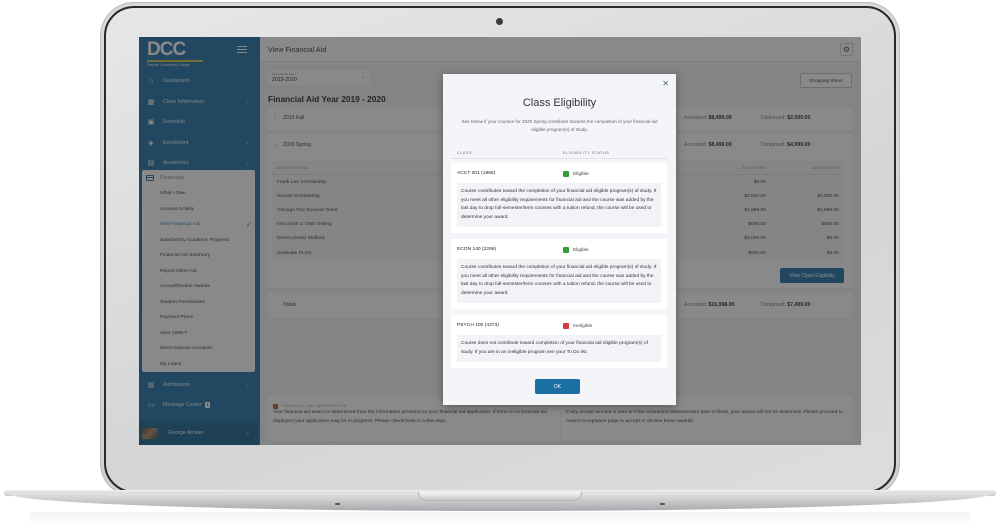 The height and width of the screenshot is (529, 1000). I want to click on class-name: ACCT 201 (1886), so click(476, 173).